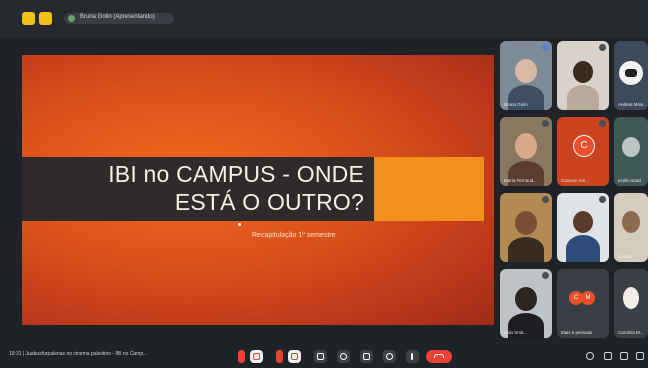 This screenshot has height=368, width=657. I want to click on raise-hand-button, so click(389, 356).